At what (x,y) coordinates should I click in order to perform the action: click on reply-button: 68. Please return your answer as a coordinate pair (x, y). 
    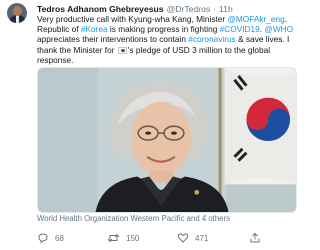
    Looking at the image, I should click on (50, 238).